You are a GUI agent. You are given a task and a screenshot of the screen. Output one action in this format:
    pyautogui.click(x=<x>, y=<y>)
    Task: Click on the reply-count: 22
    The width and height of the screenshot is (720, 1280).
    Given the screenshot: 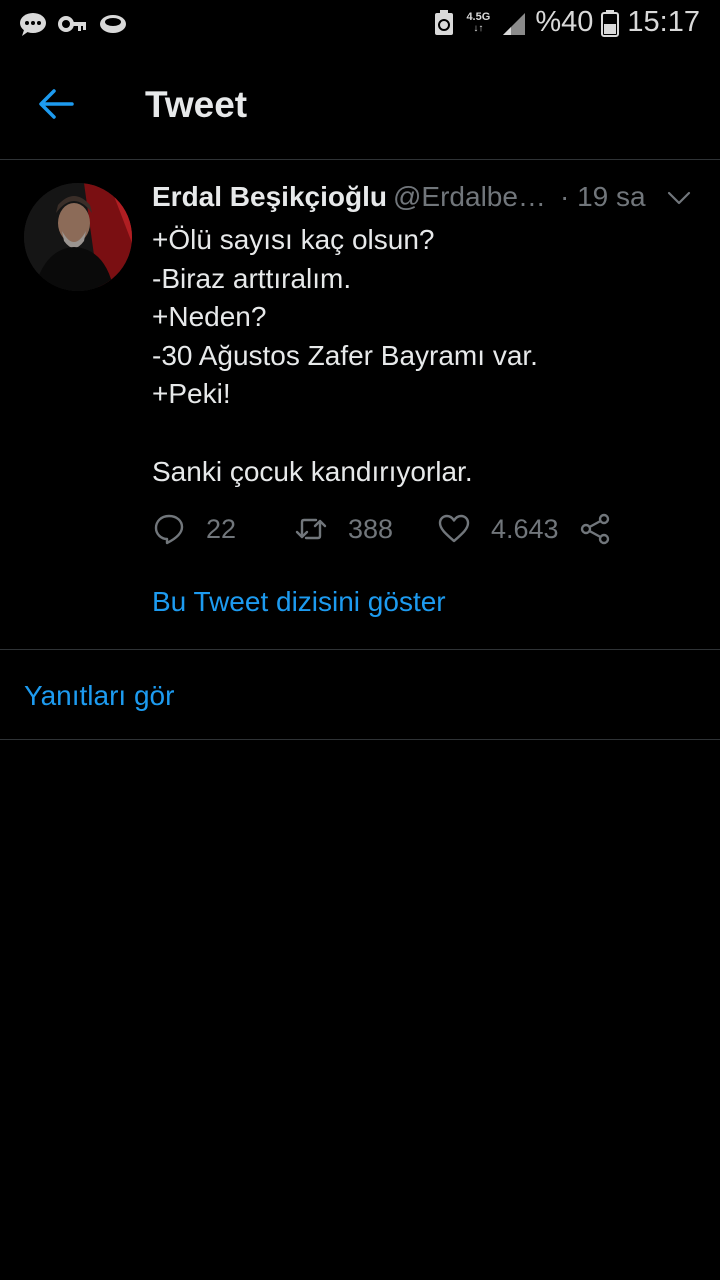 What is the action you would take?
    pyautogui.click(x=221, y=528)
    